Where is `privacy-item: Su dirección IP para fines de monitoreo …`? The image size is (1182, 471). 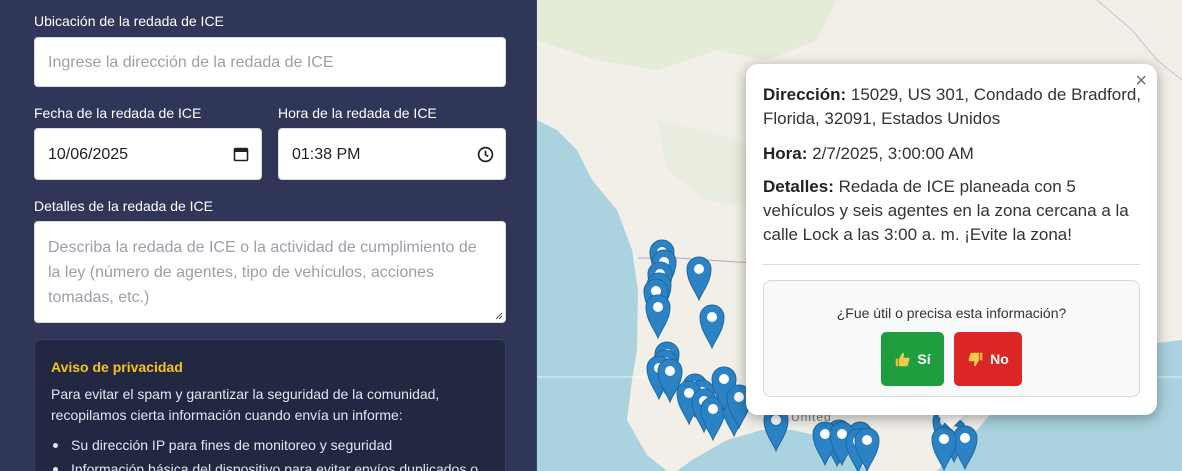
privacy-item: Su dirección IP para fines de monitoreo … is located at coordinates (273, 445).